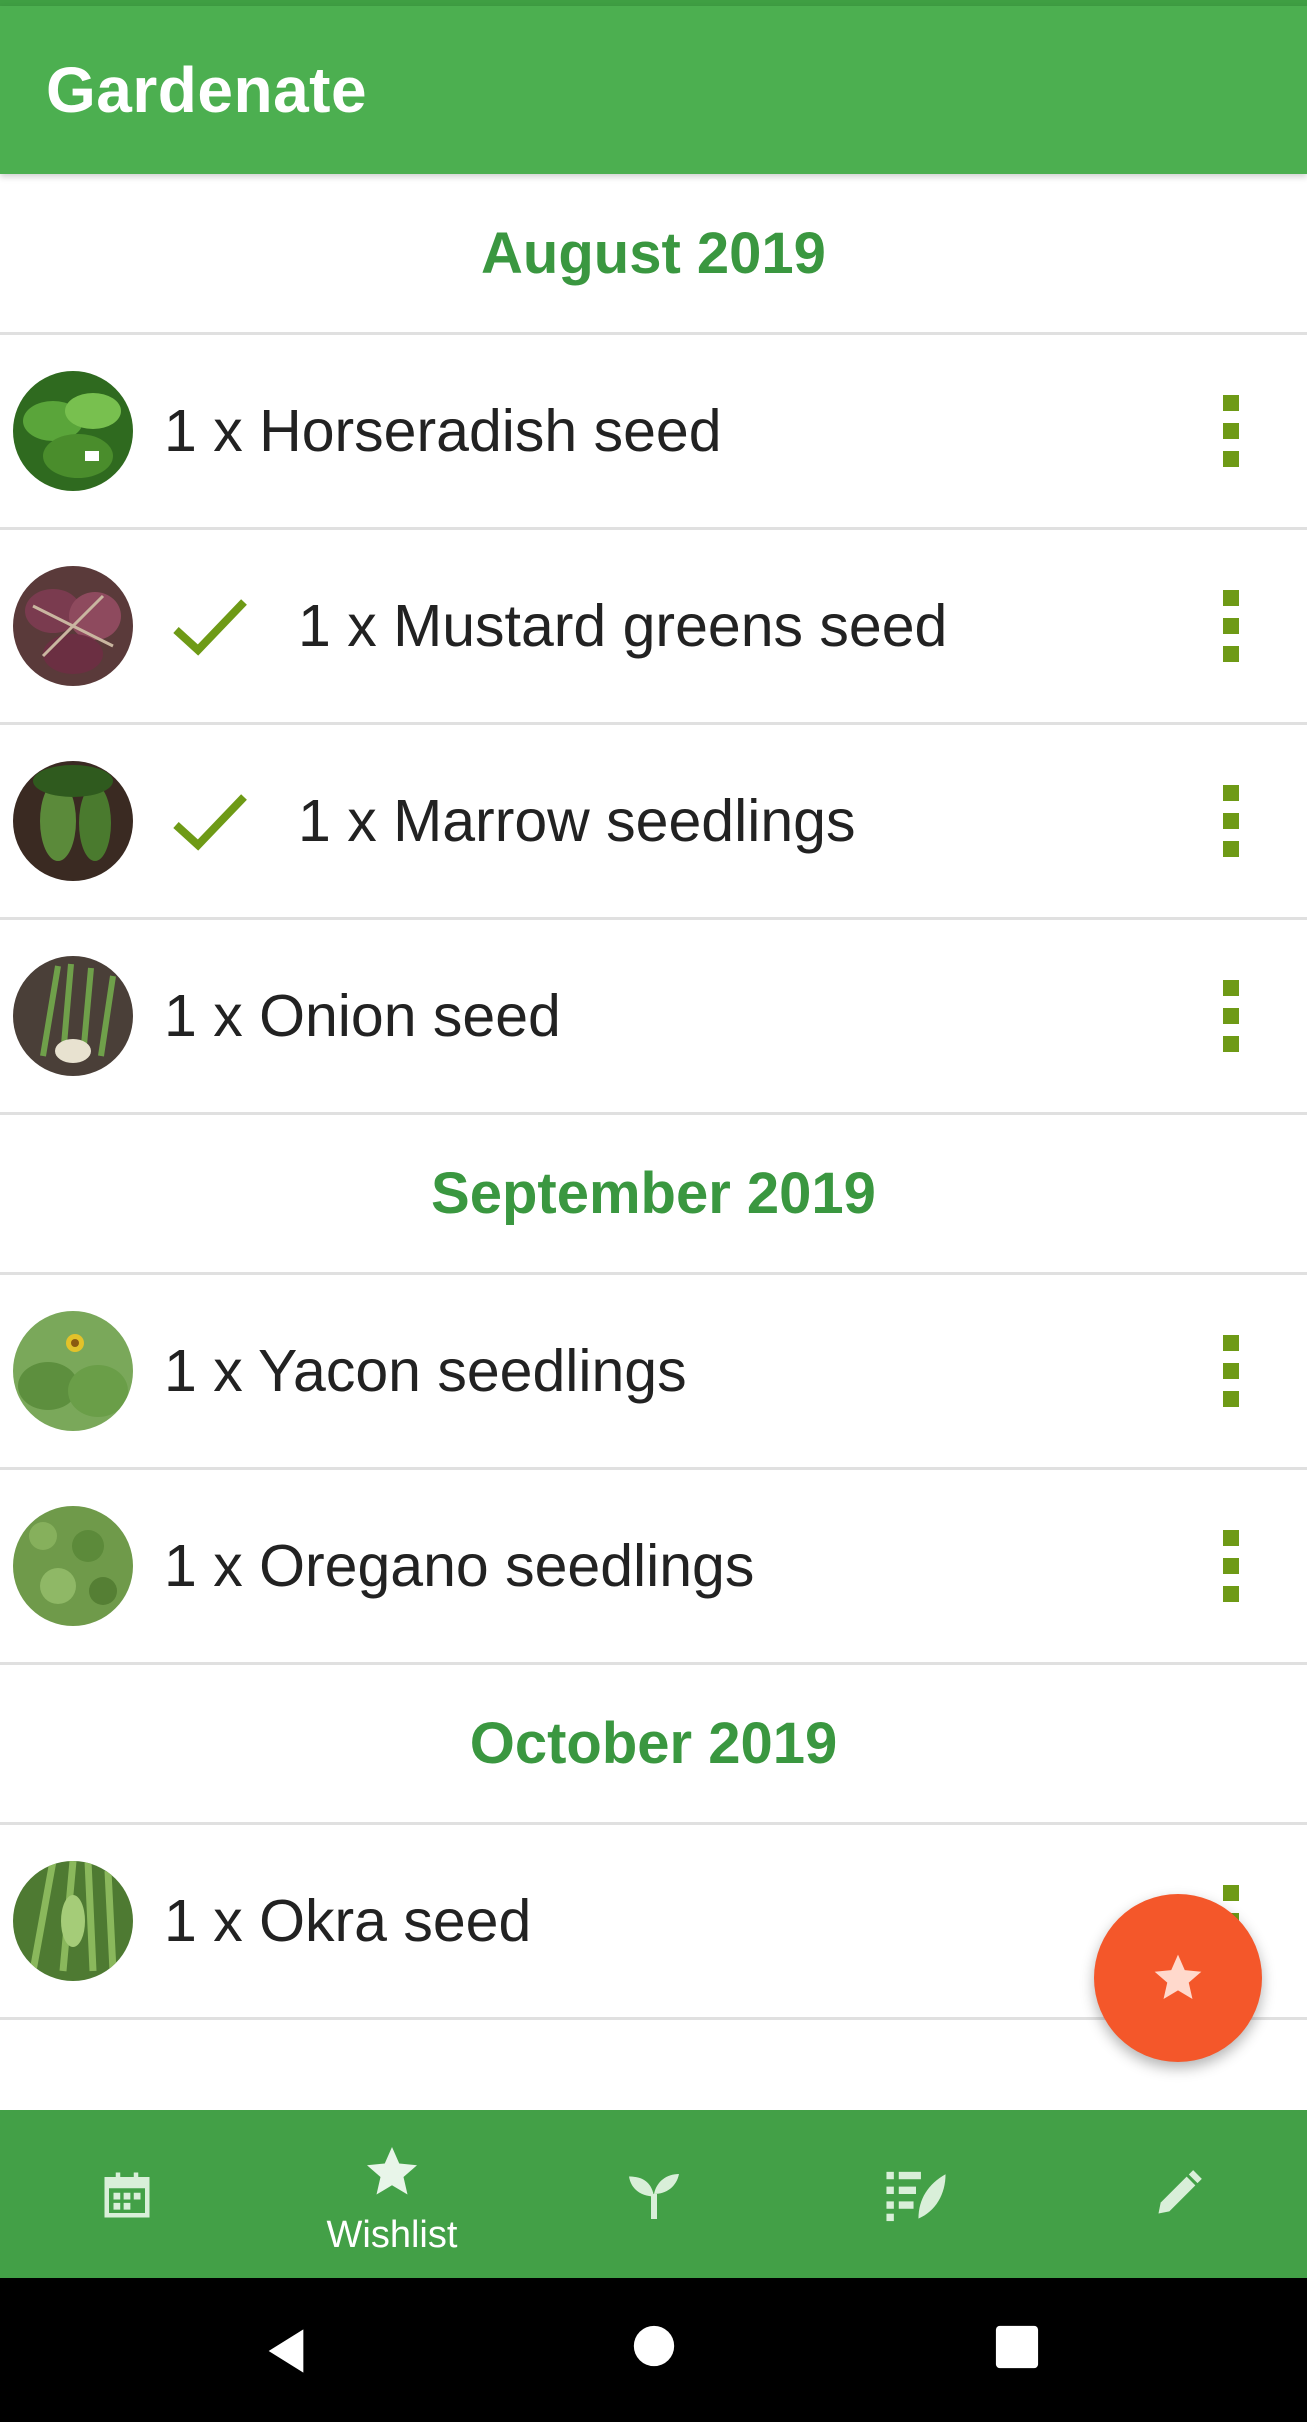 The width and height of the screenshot is (1307, 2422). I want to click on month-header: October 2019, so click(653, 1745).